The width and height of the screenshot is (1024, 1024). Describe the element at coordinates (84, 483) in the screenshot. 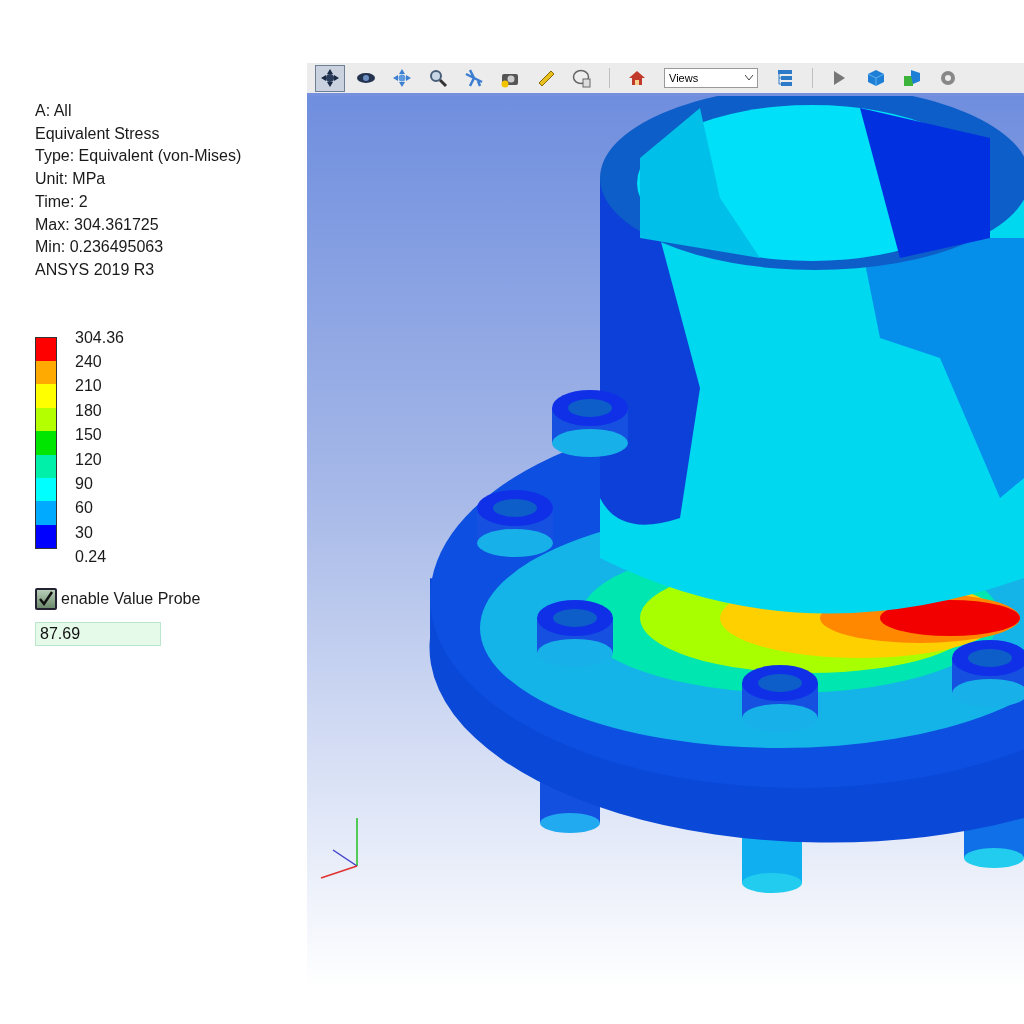

I see `scale-label: 90` at that location.